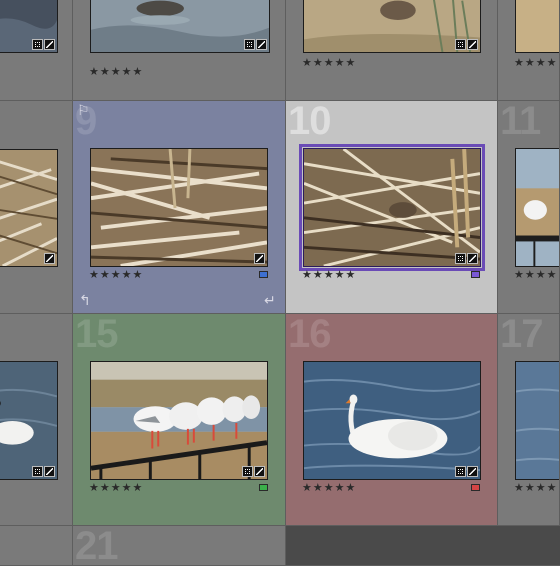 Image resolution: width=560 pixels, height=566 pixels. I want to click on grid-cell-r3c3: 17 ★★★★, so click(529, 420).